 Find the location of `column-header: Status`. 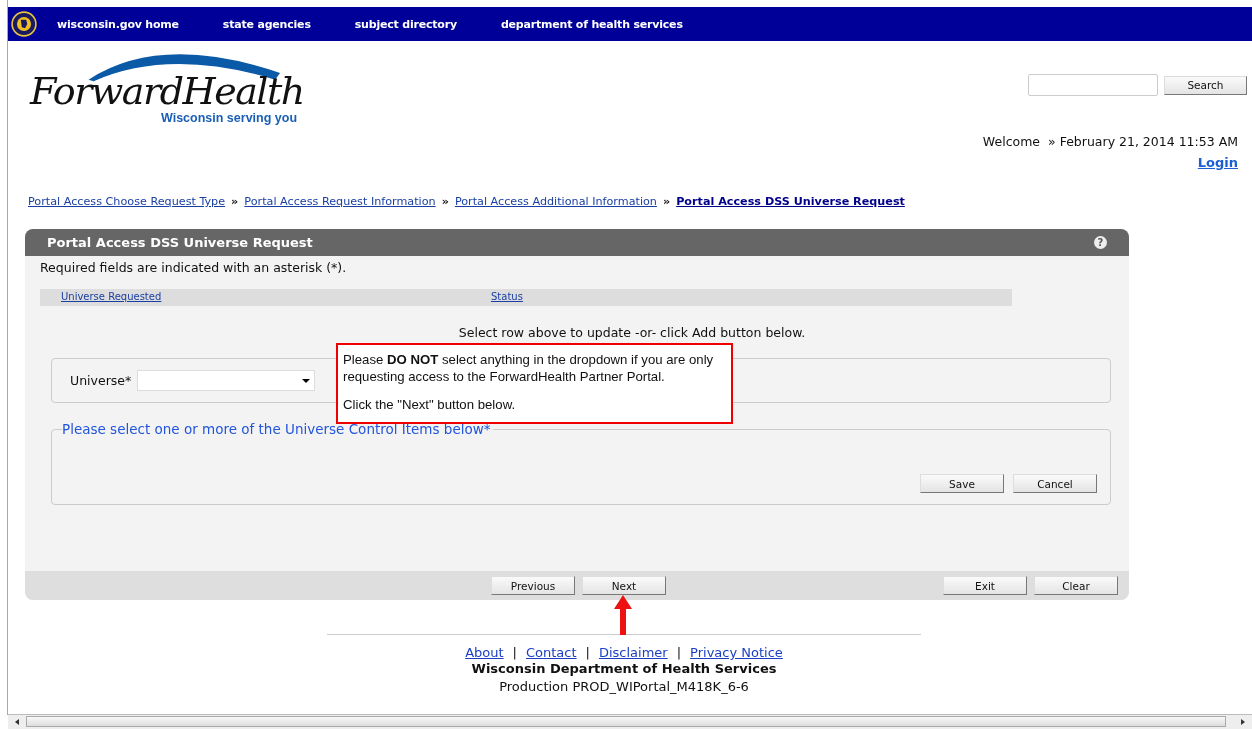

column-header: Status is located at coordinates (507, 296).